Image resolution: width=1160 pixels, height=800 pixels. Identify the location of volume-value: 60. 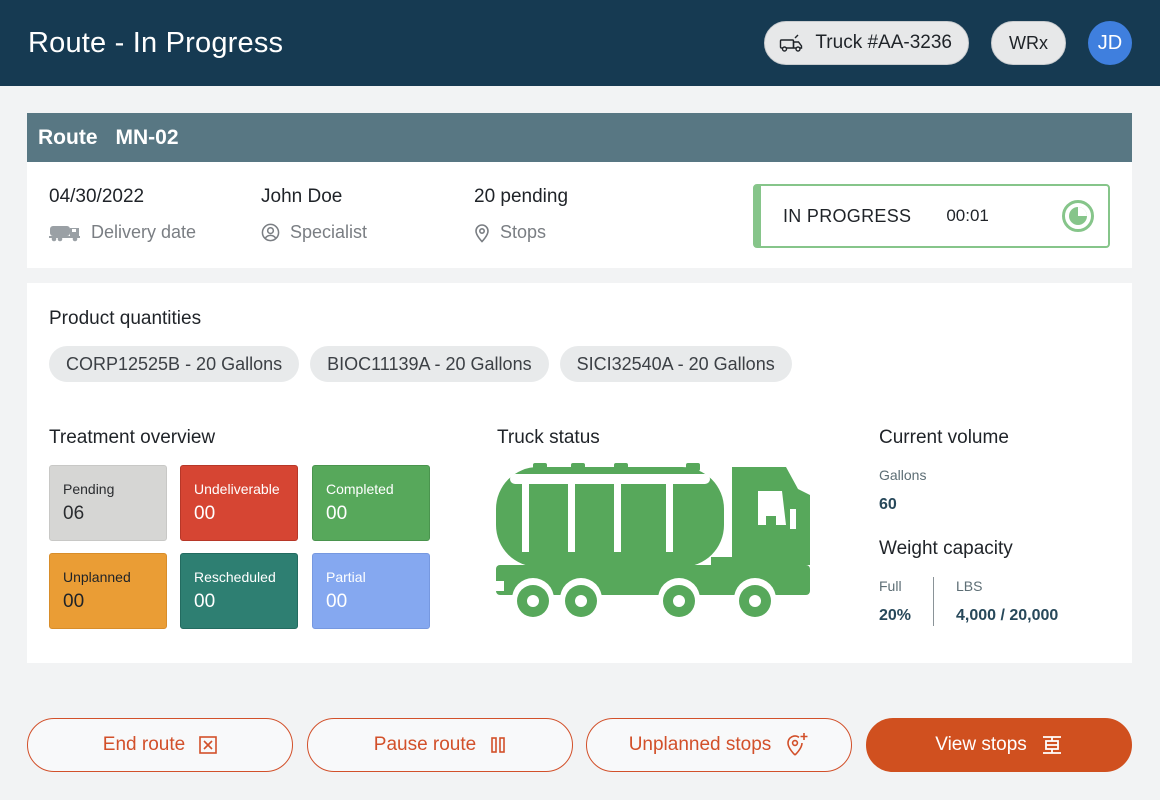
(888, 504).